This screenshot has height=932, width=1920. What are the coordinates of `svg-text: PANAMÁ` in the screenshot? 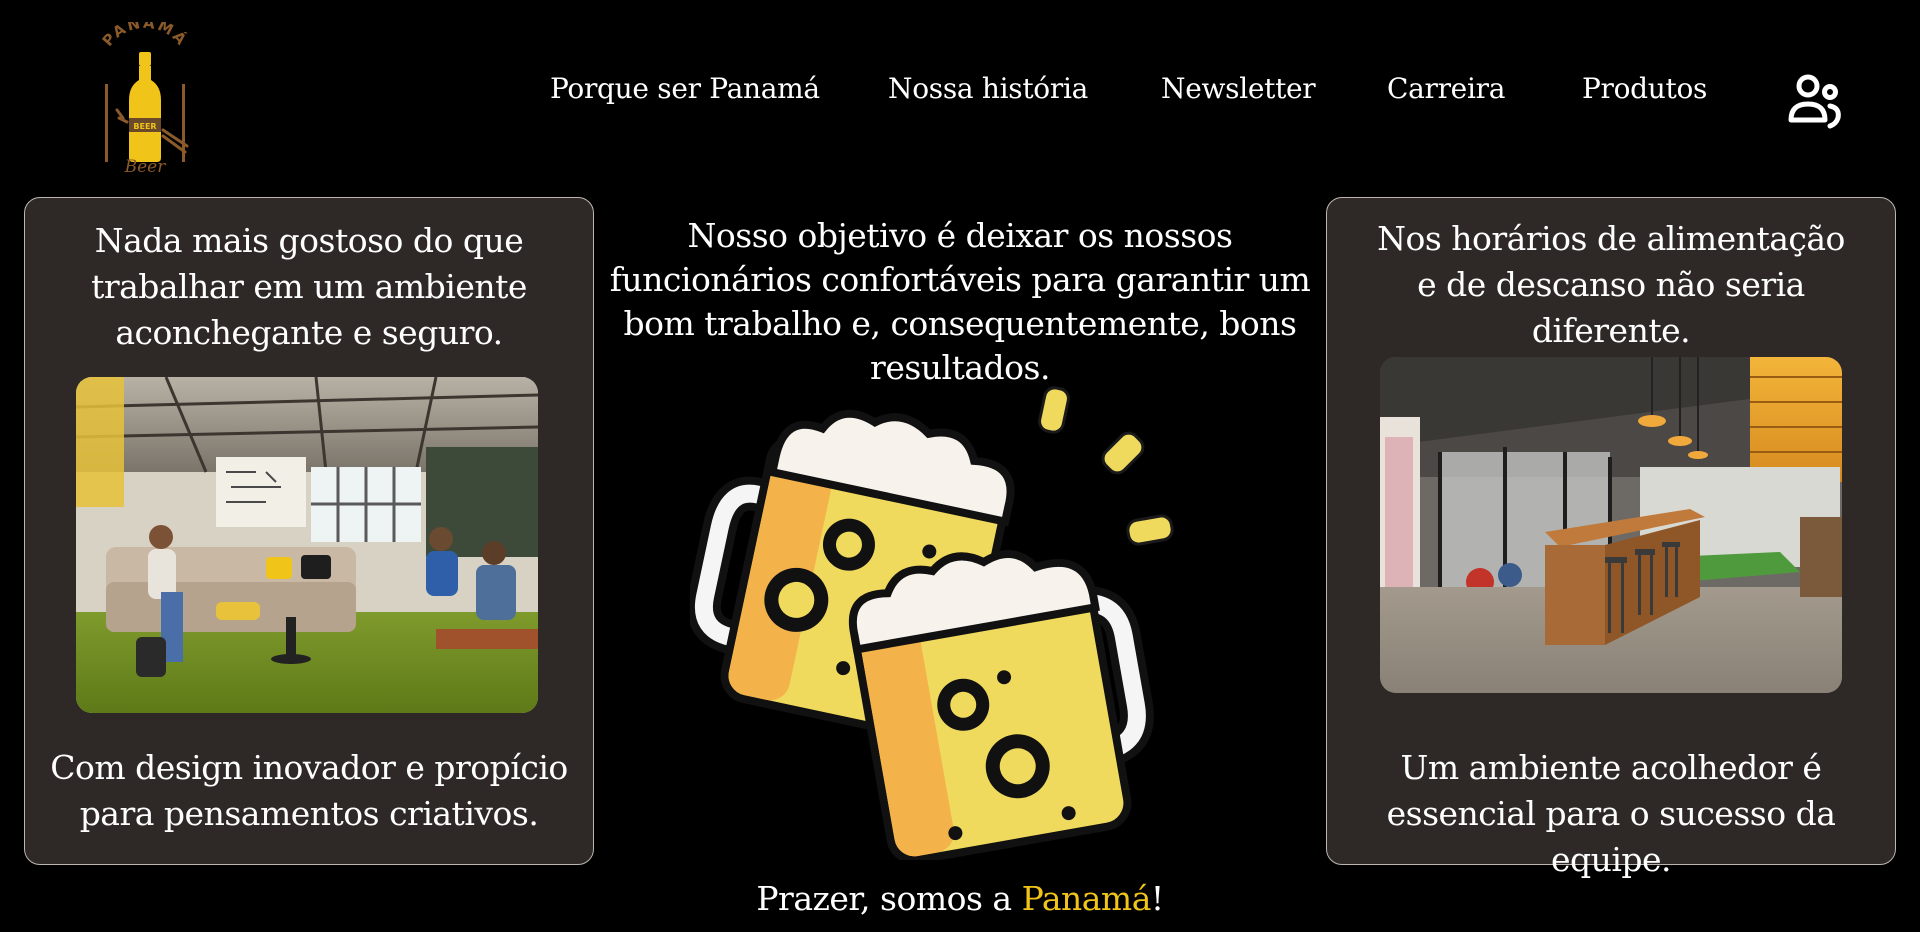 It's located at (145, 36).